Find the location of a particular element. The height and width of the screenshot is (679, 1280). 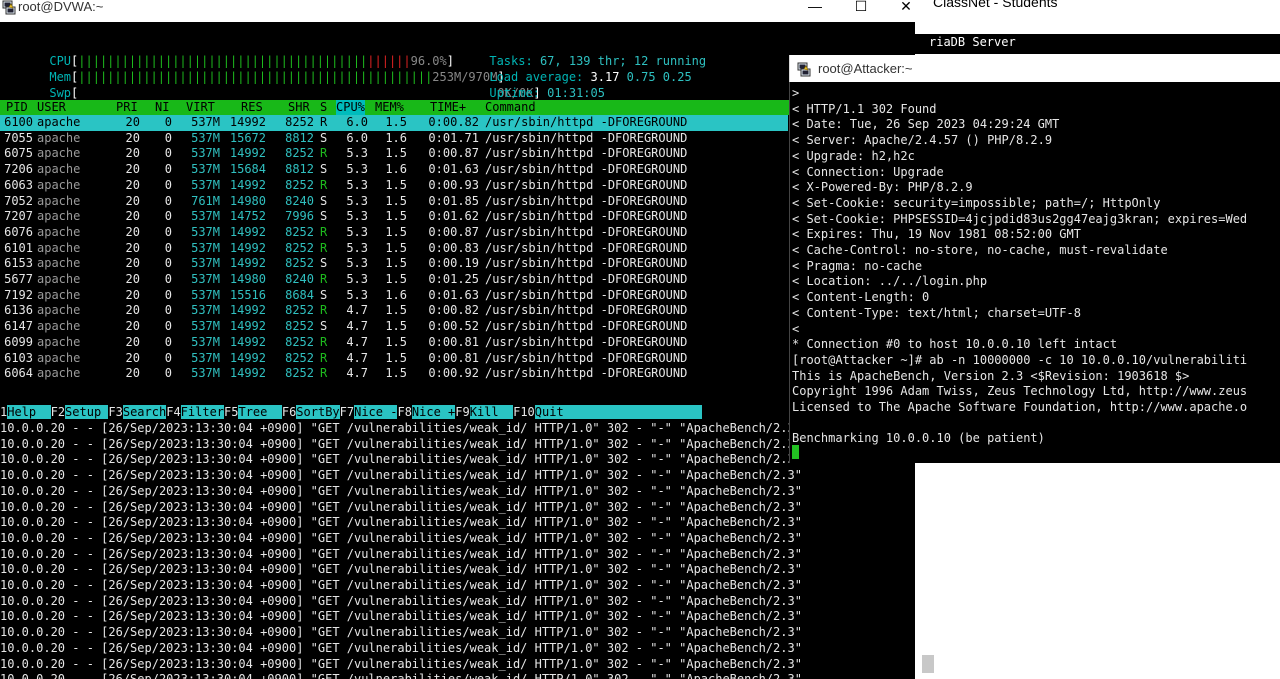

col-pid: PID is located at coordinates (17, 107).